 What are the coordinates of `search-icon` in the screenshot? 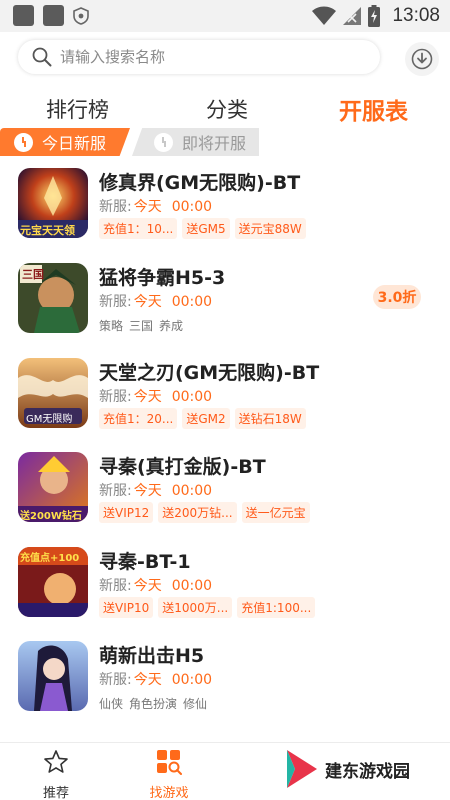 It's located at (42, 57).